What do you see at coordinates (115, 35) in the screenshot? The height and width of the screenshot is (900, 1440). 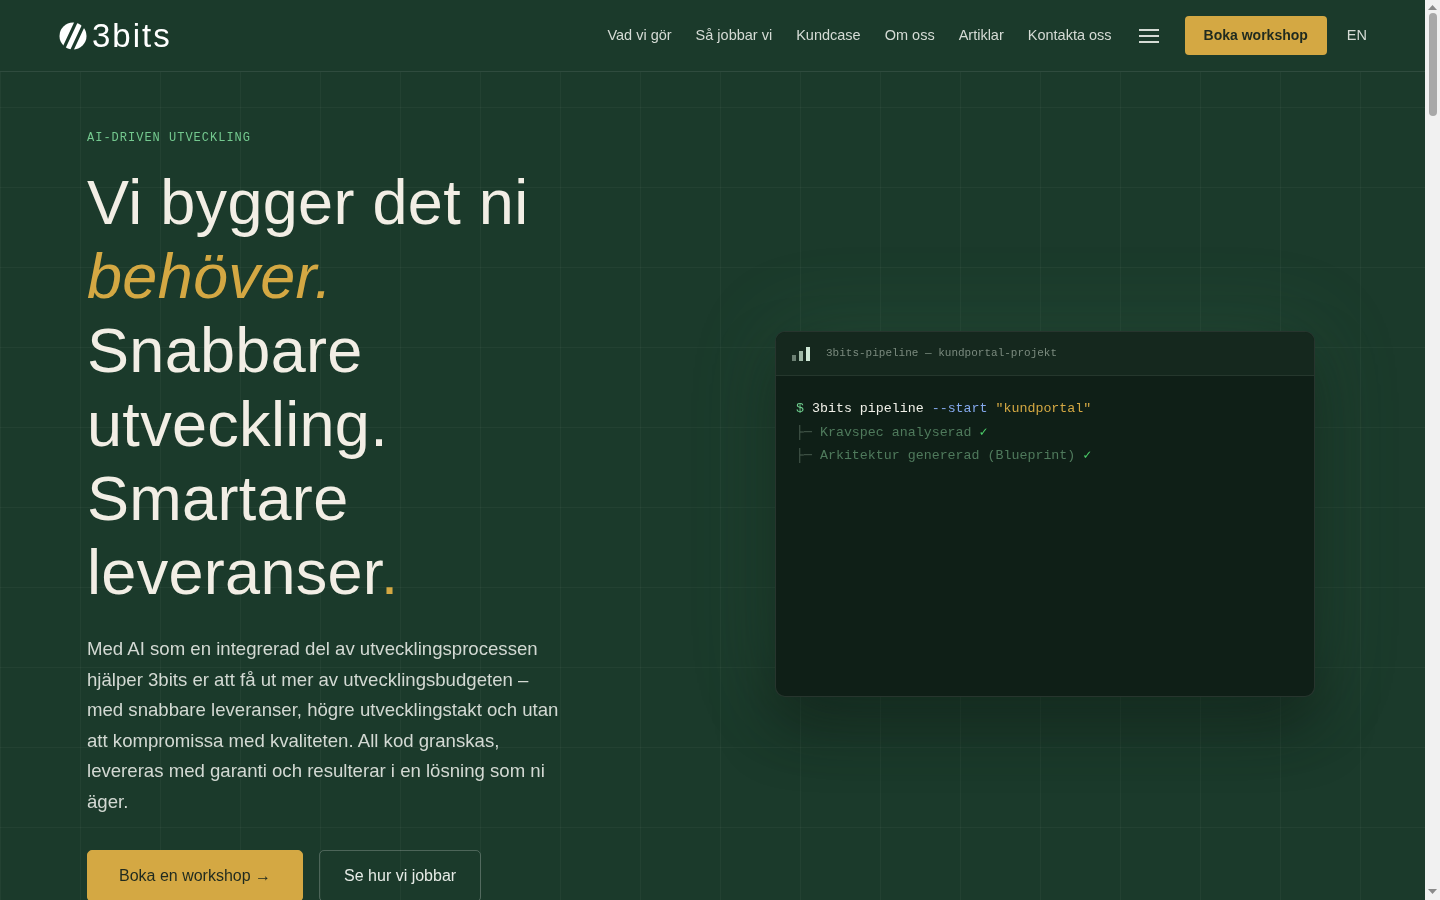 I see `logo-link: 3bits` at bounding box center [115, 35].